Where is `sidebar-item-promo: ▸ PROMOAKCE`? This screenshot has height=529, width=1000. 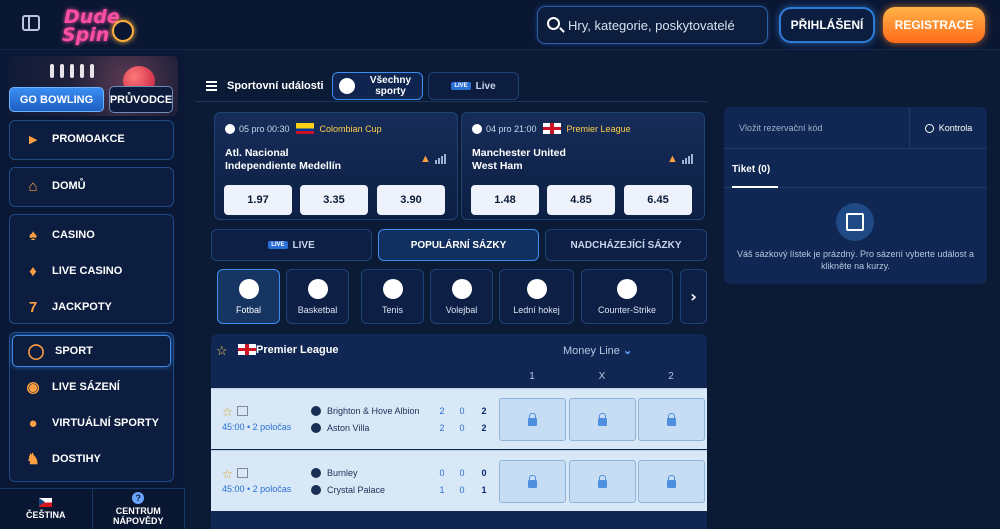 sidebar-item-promo: ▸ PROMOAKCE is located at coordinates (91, 139).